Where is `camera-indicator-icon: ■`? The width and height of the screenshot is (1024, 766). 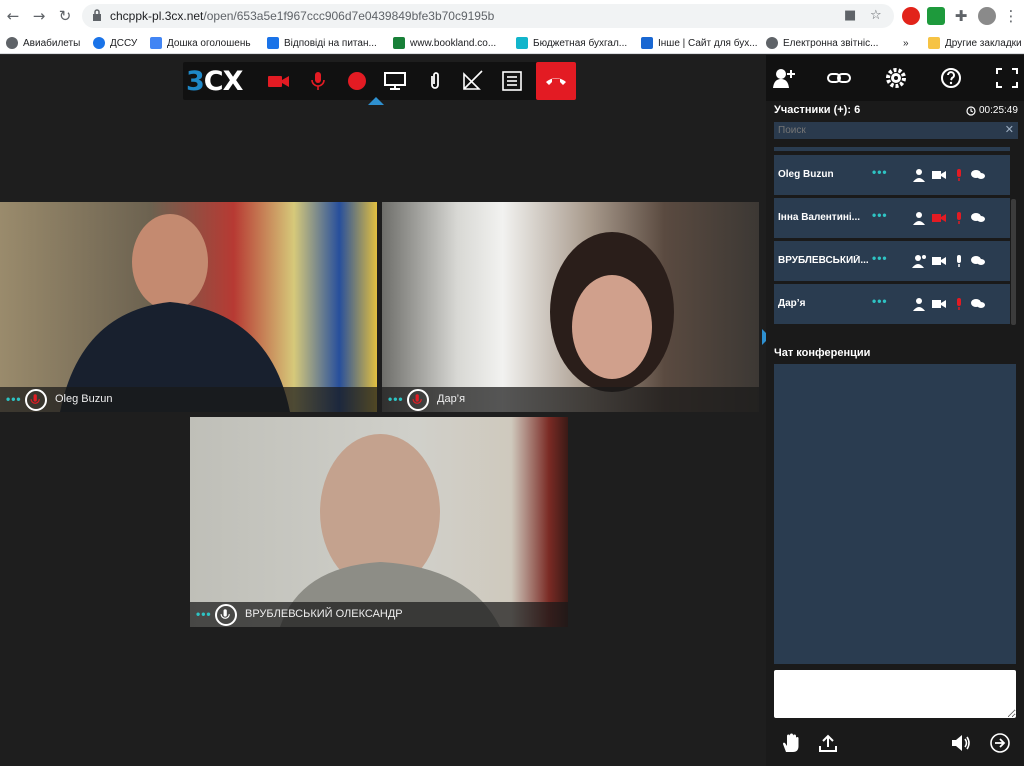 camera-indicator-icon: ■ is located at coordinates (850, 15).